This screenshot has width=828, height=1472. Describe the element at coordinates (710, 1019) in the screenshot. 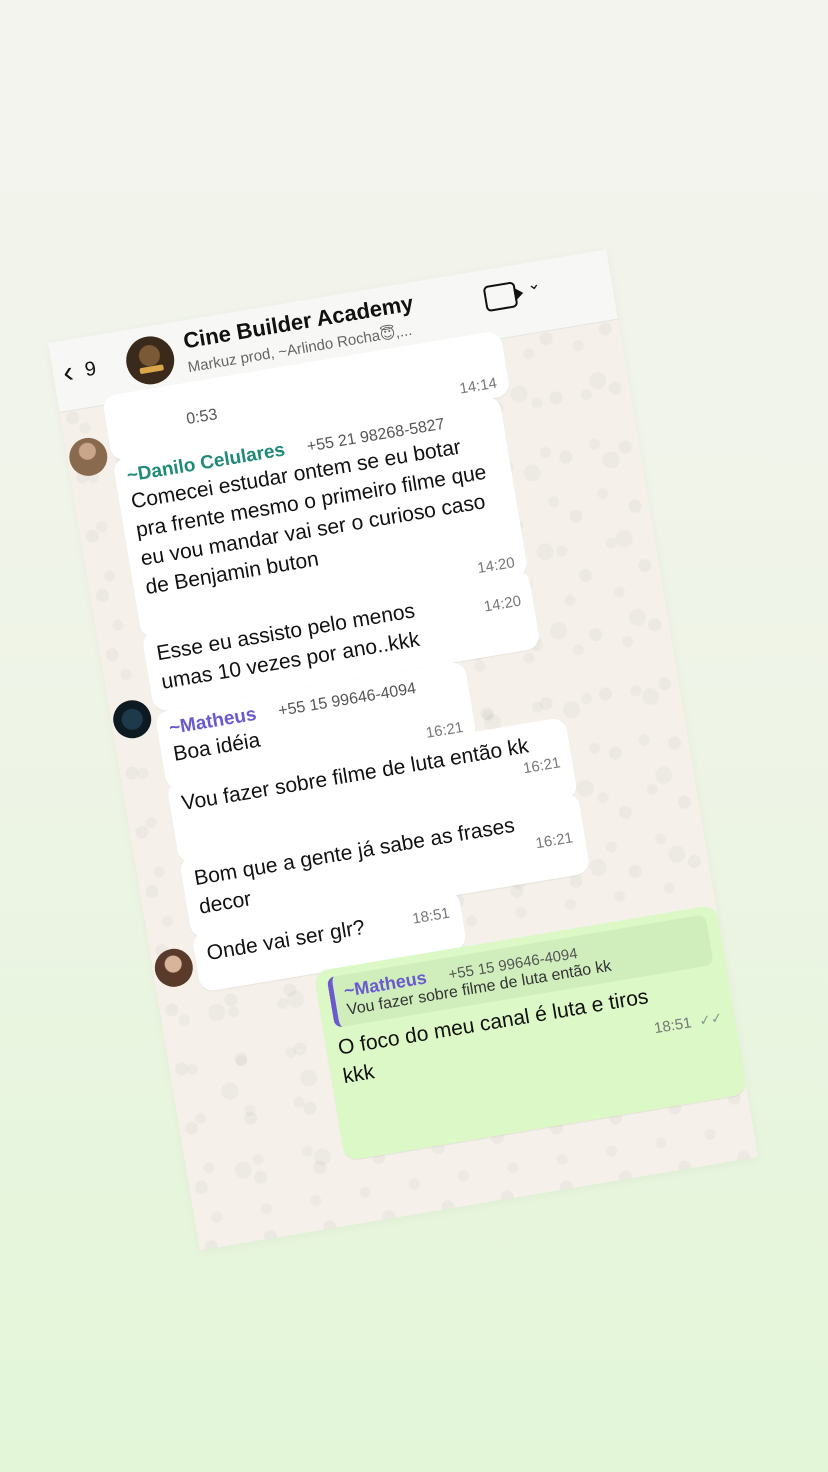

I see `double-check-icon: ✓✓` at that location.